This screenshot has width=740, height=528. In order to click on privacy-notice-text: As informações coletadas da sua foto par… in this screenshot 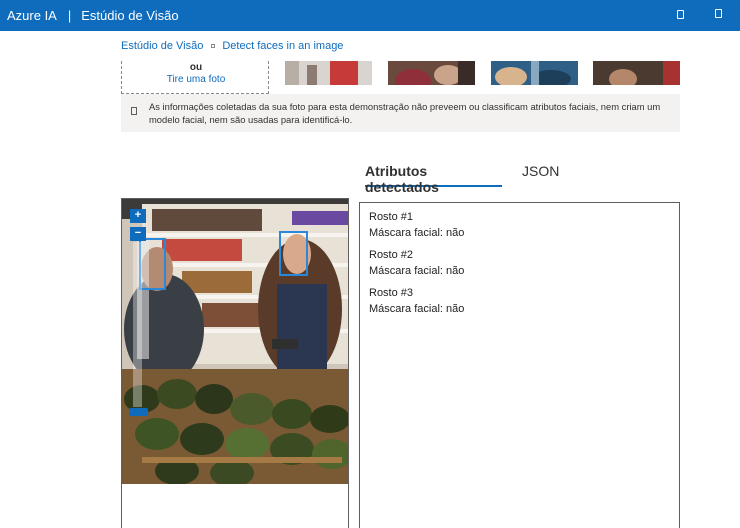, I will do `click(405, 113)`.